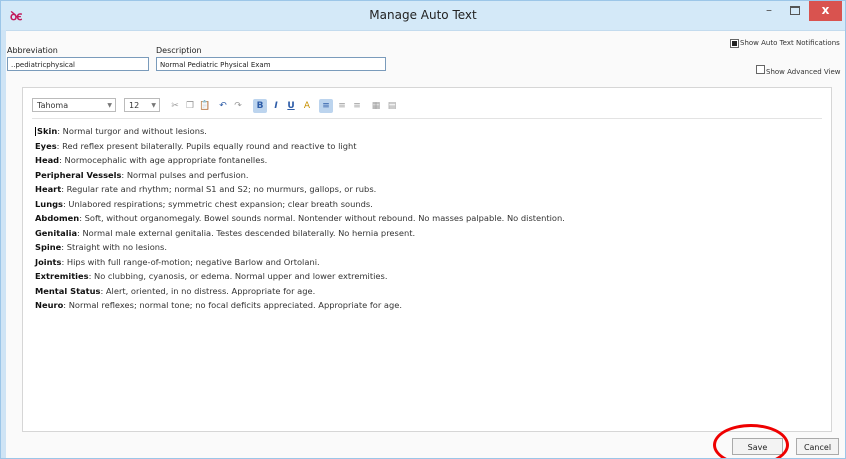  What do you see at coordinates (260, 106) in the screenshot?
I see `bold-icon: B` at bounding box center [260, 106].